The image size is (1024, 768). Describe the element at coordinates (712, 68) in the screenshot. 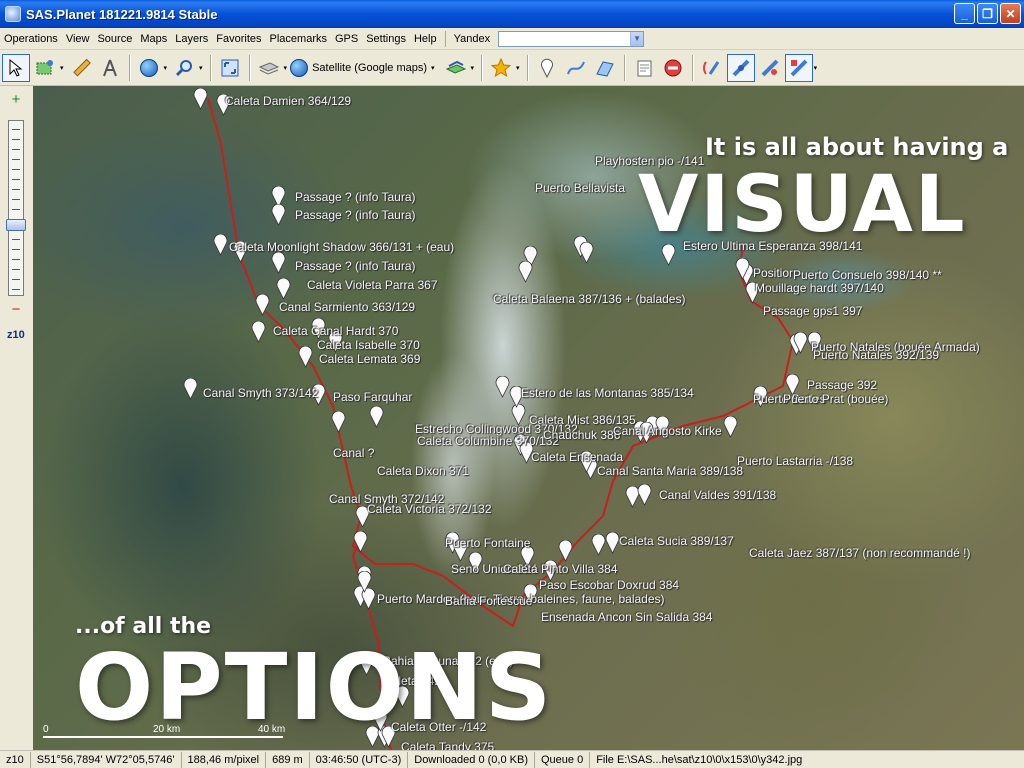

I see `gps-button` at that location.